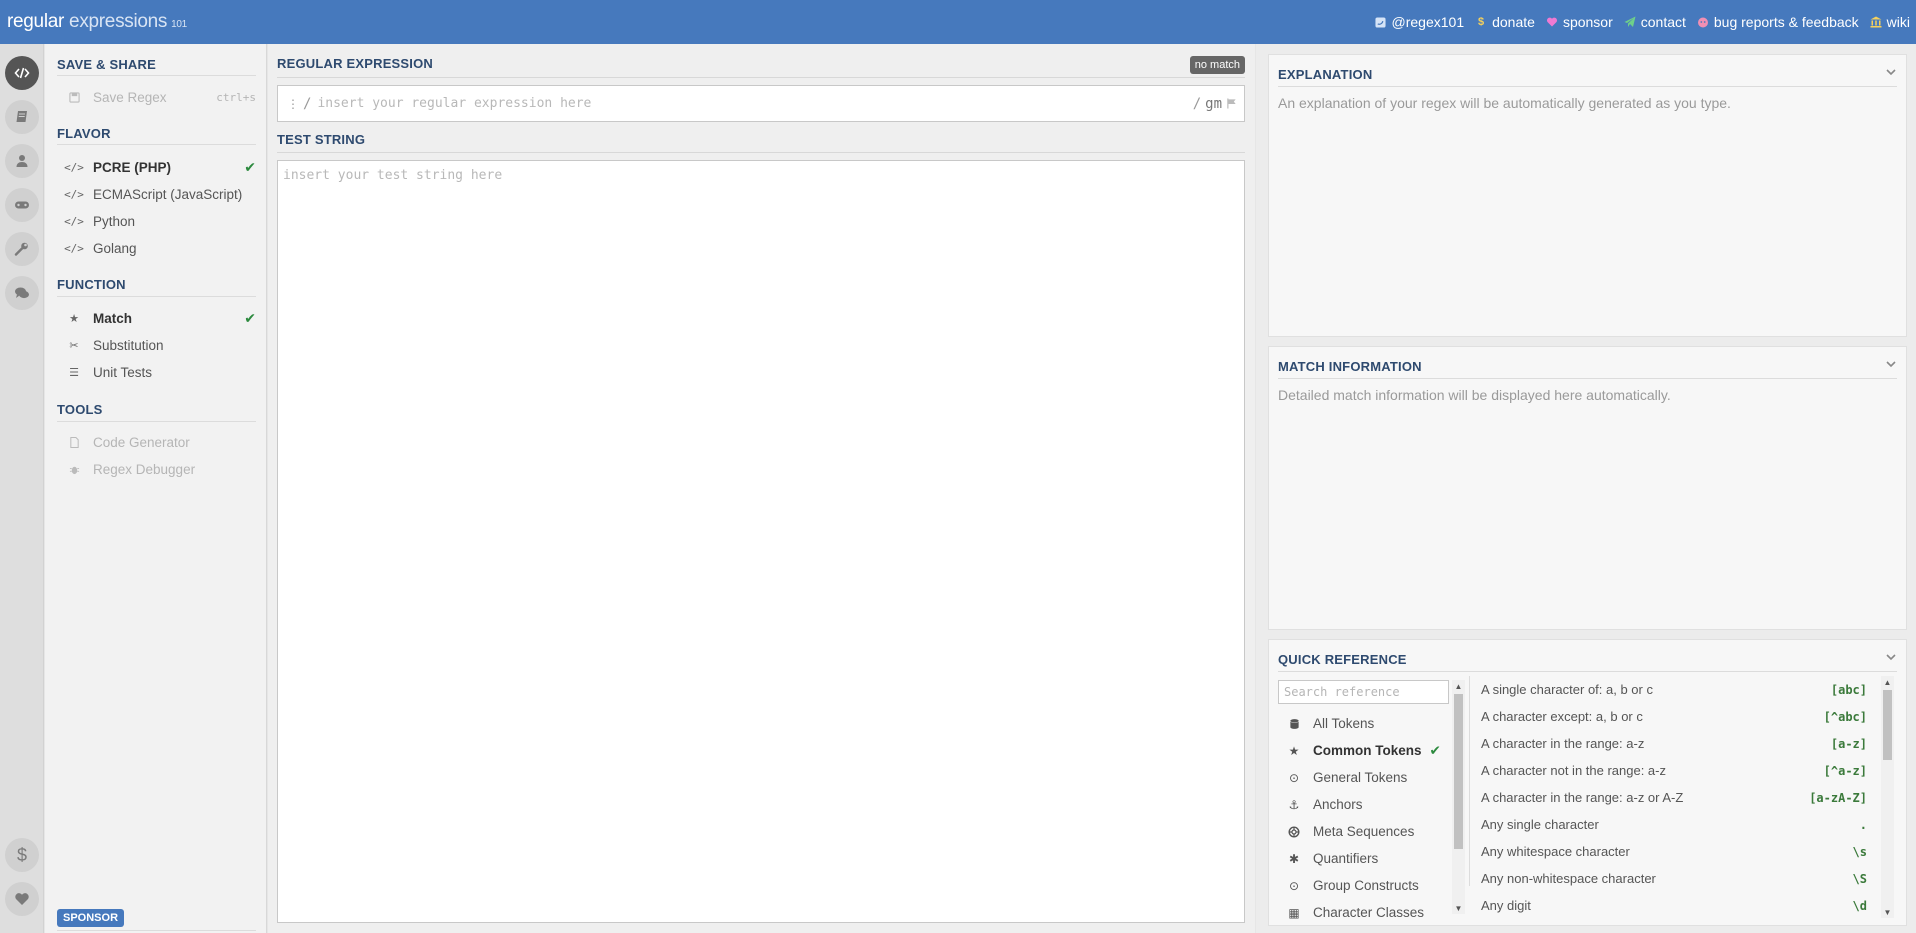  What do you see at coordinates (156, 221) in the screenshot?
I see `flavor-python: </> Python` at bounding box center [156, 221].